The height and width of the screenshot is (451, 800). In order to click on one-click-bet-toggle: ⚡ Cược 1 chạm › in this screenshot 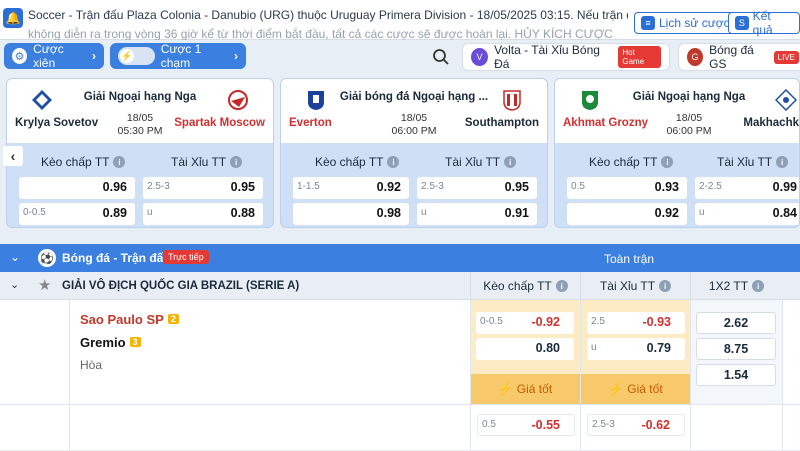, I will do `click(178, 56)`.